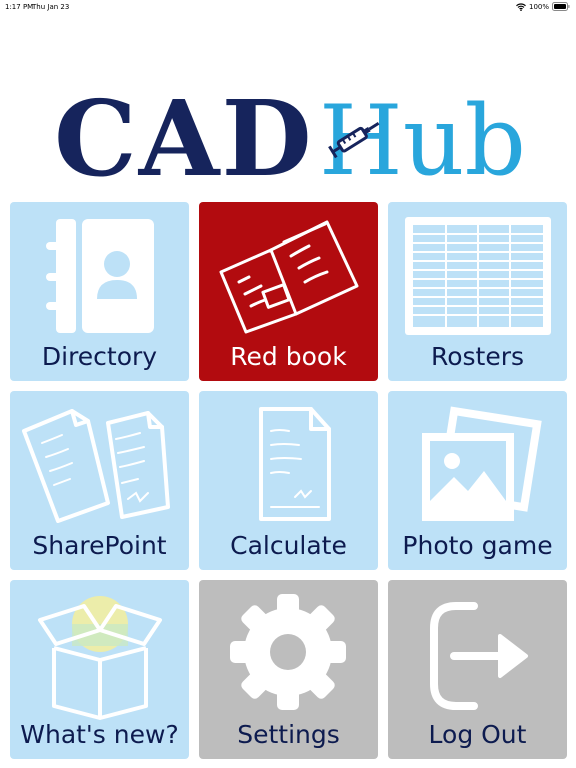 This screenshot has height=768, width=576. I want to click on logout-tile: Log Out, so click(477, 669).